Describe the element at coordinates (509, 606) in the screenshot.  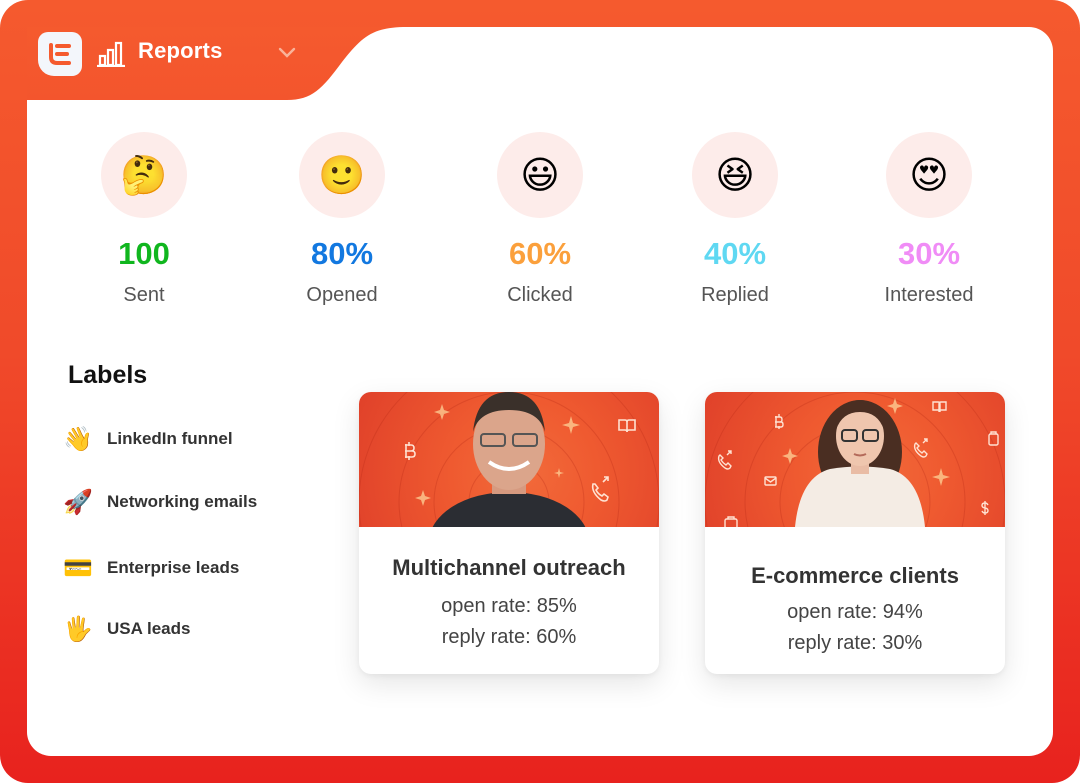
I see `campaign-open-rate: open rate: 85%` at that location.